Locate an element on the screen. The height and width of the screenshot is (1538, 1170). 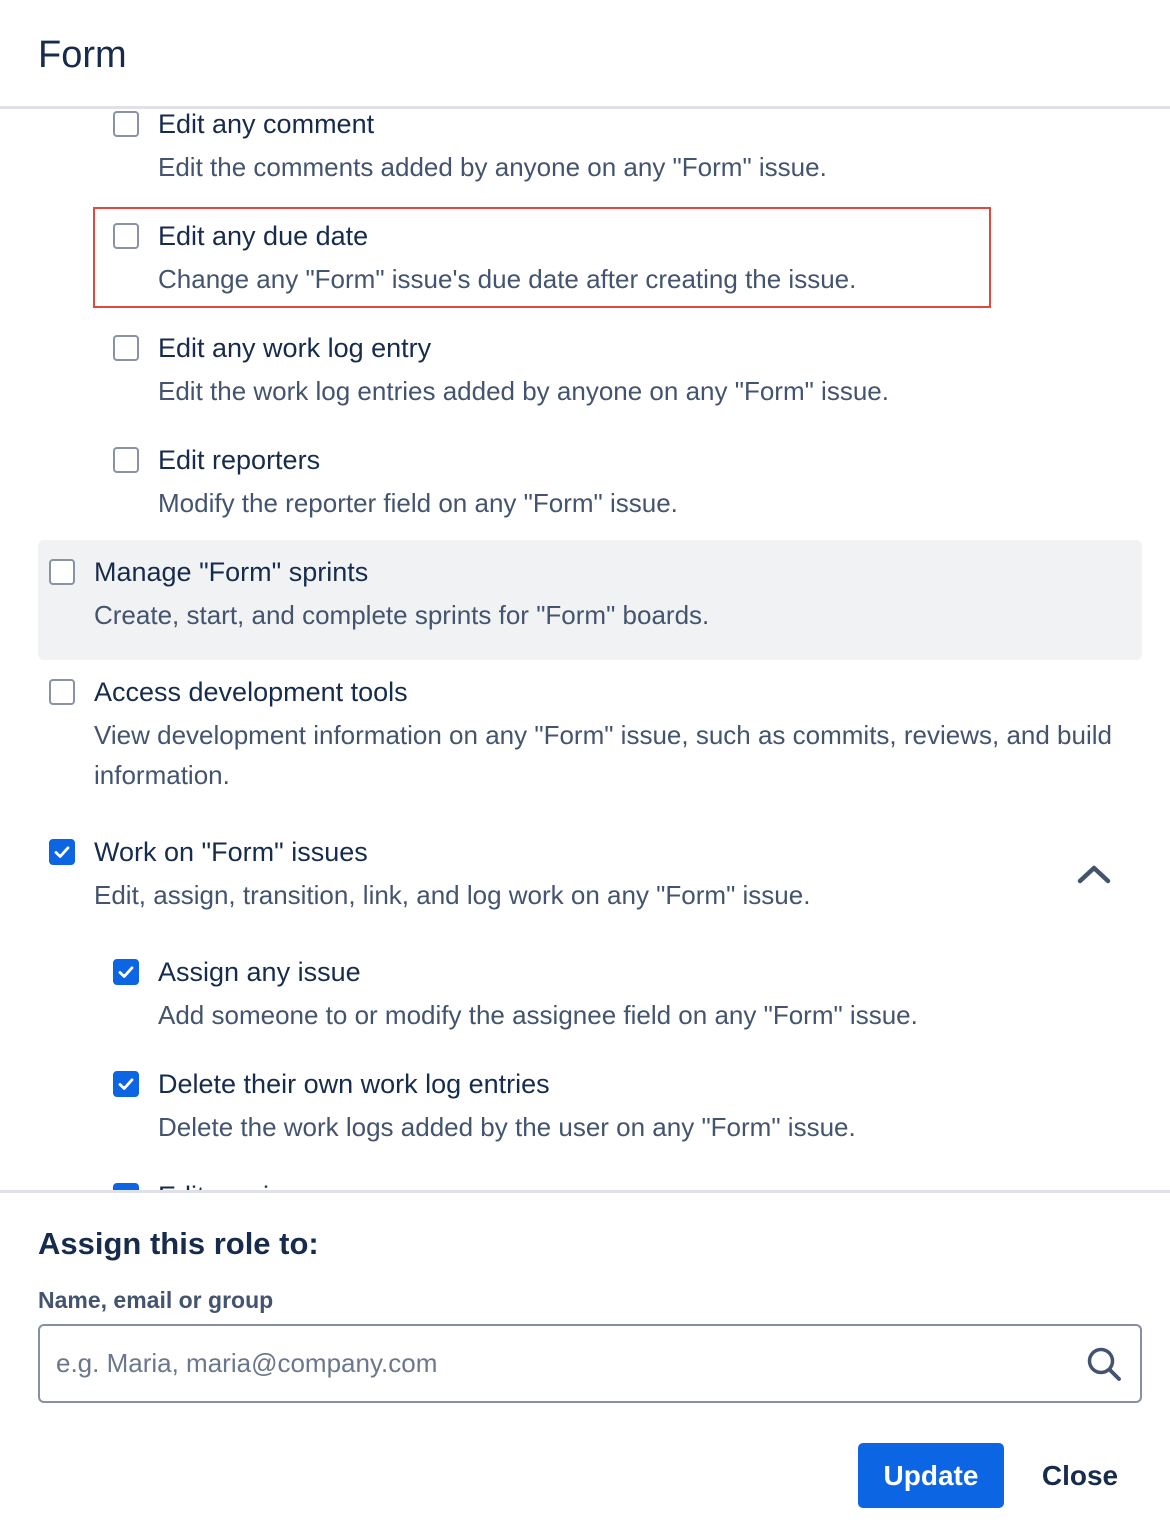
footer-divider is located at coordinates (585, 1191).